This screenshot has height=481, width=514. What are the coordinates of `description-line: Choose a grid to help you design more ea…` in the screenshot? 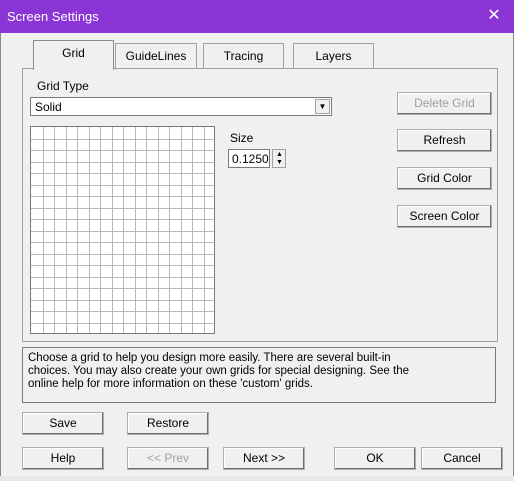 It's located at (209, 358).